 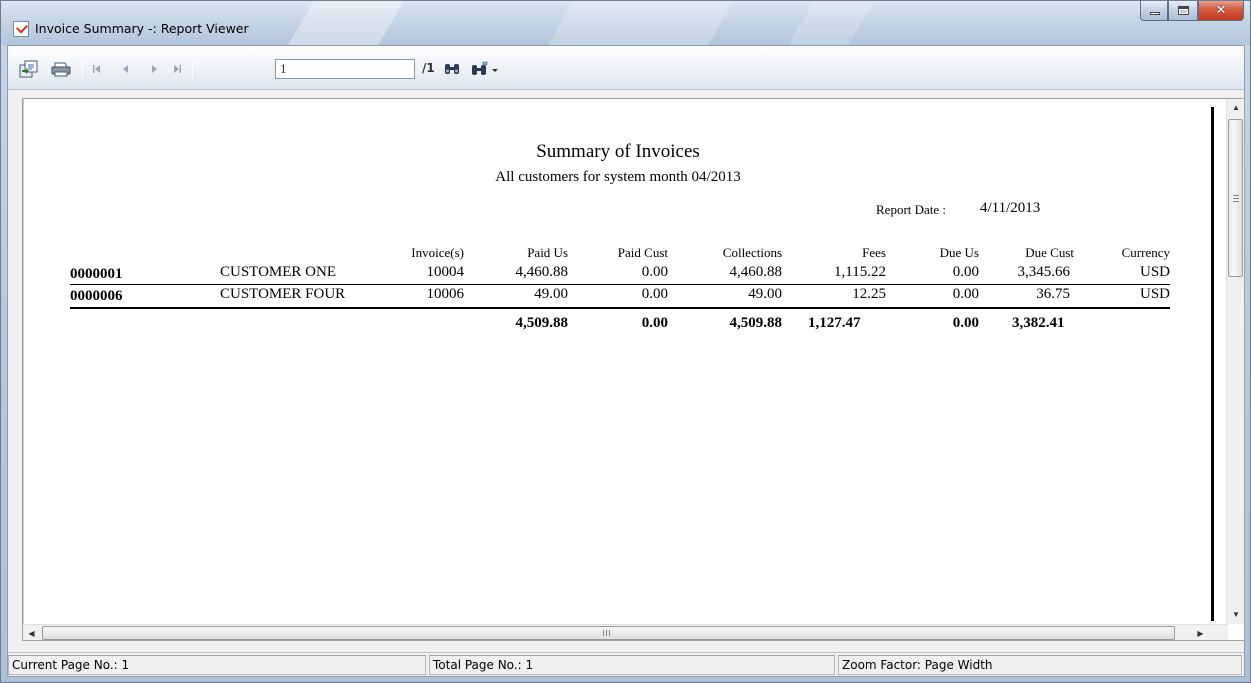 I want to click on vertical-scrollbar: ▲ ▼, so click(x=1235, y=361).